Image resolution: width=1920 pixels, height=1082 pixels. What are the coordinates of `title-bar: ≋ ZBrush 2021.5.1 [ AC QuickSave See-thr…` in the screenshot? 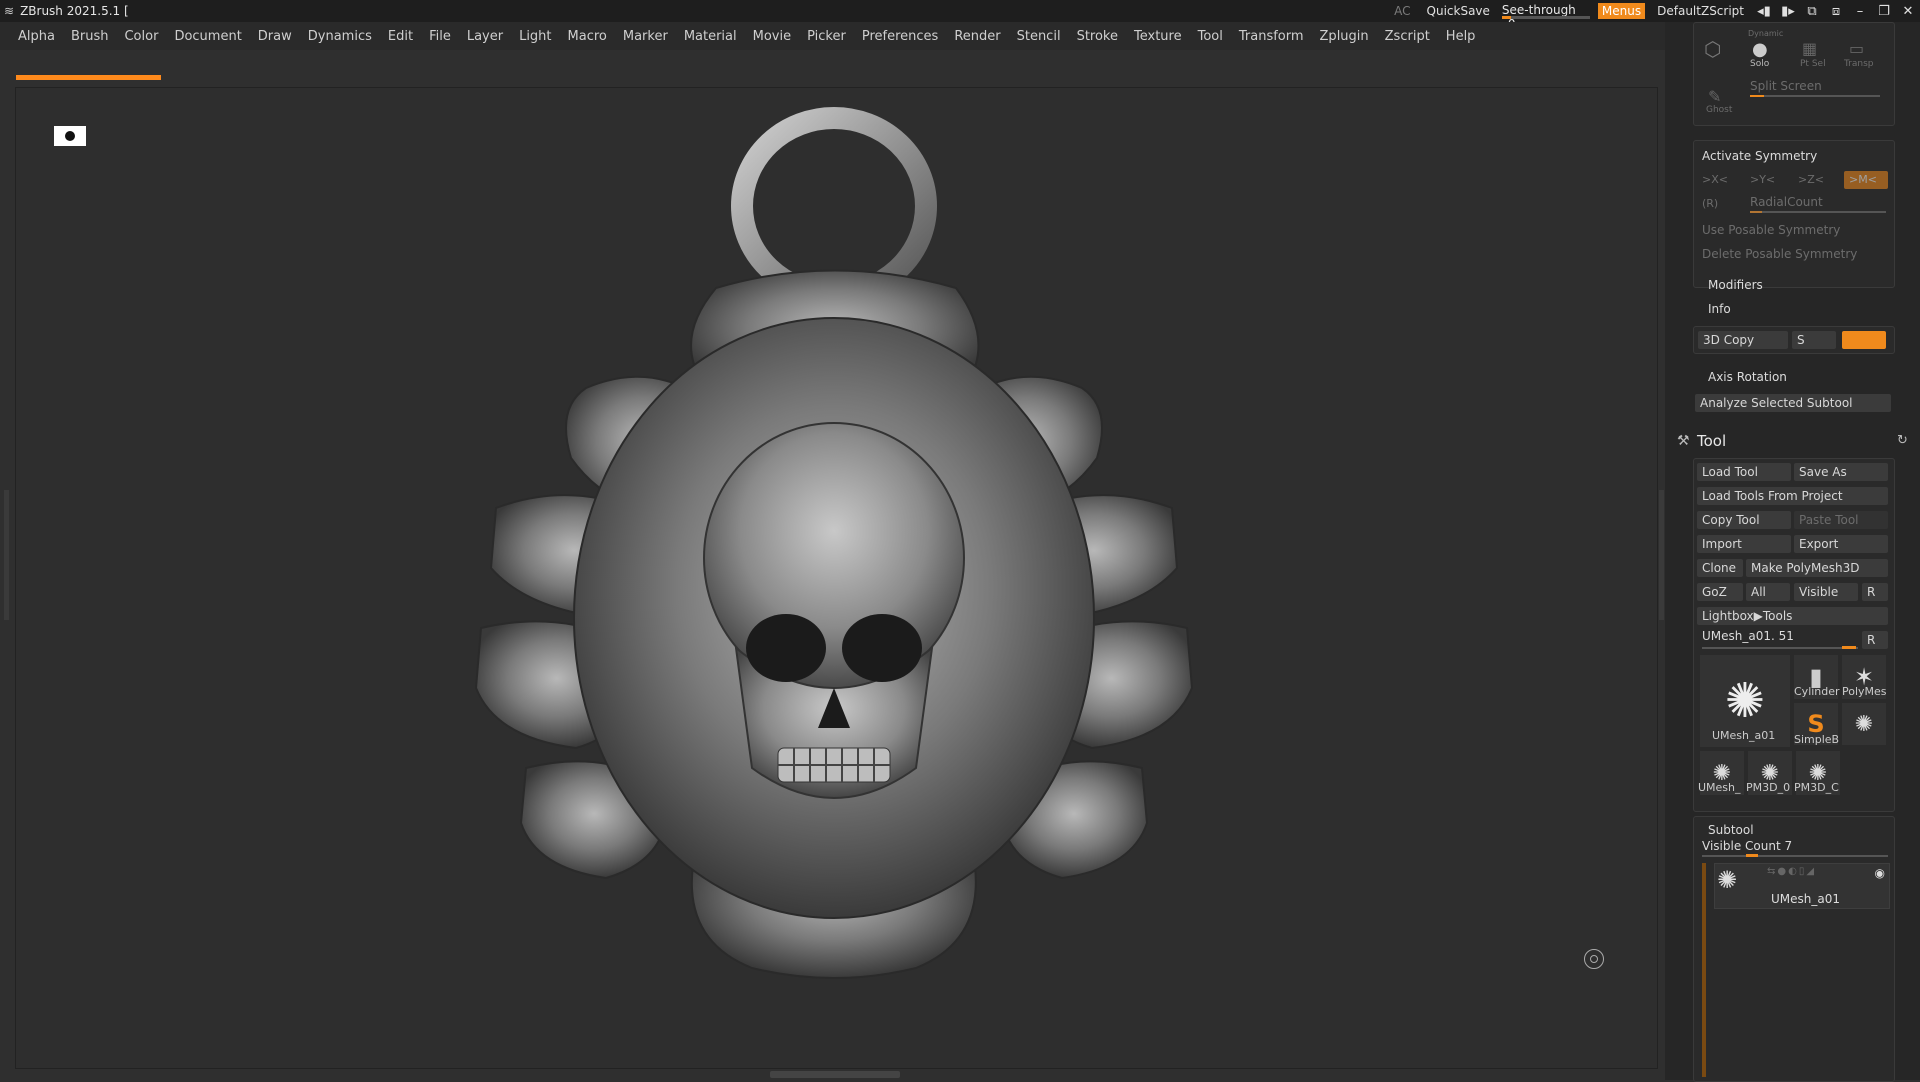 It's located at (960, 15).